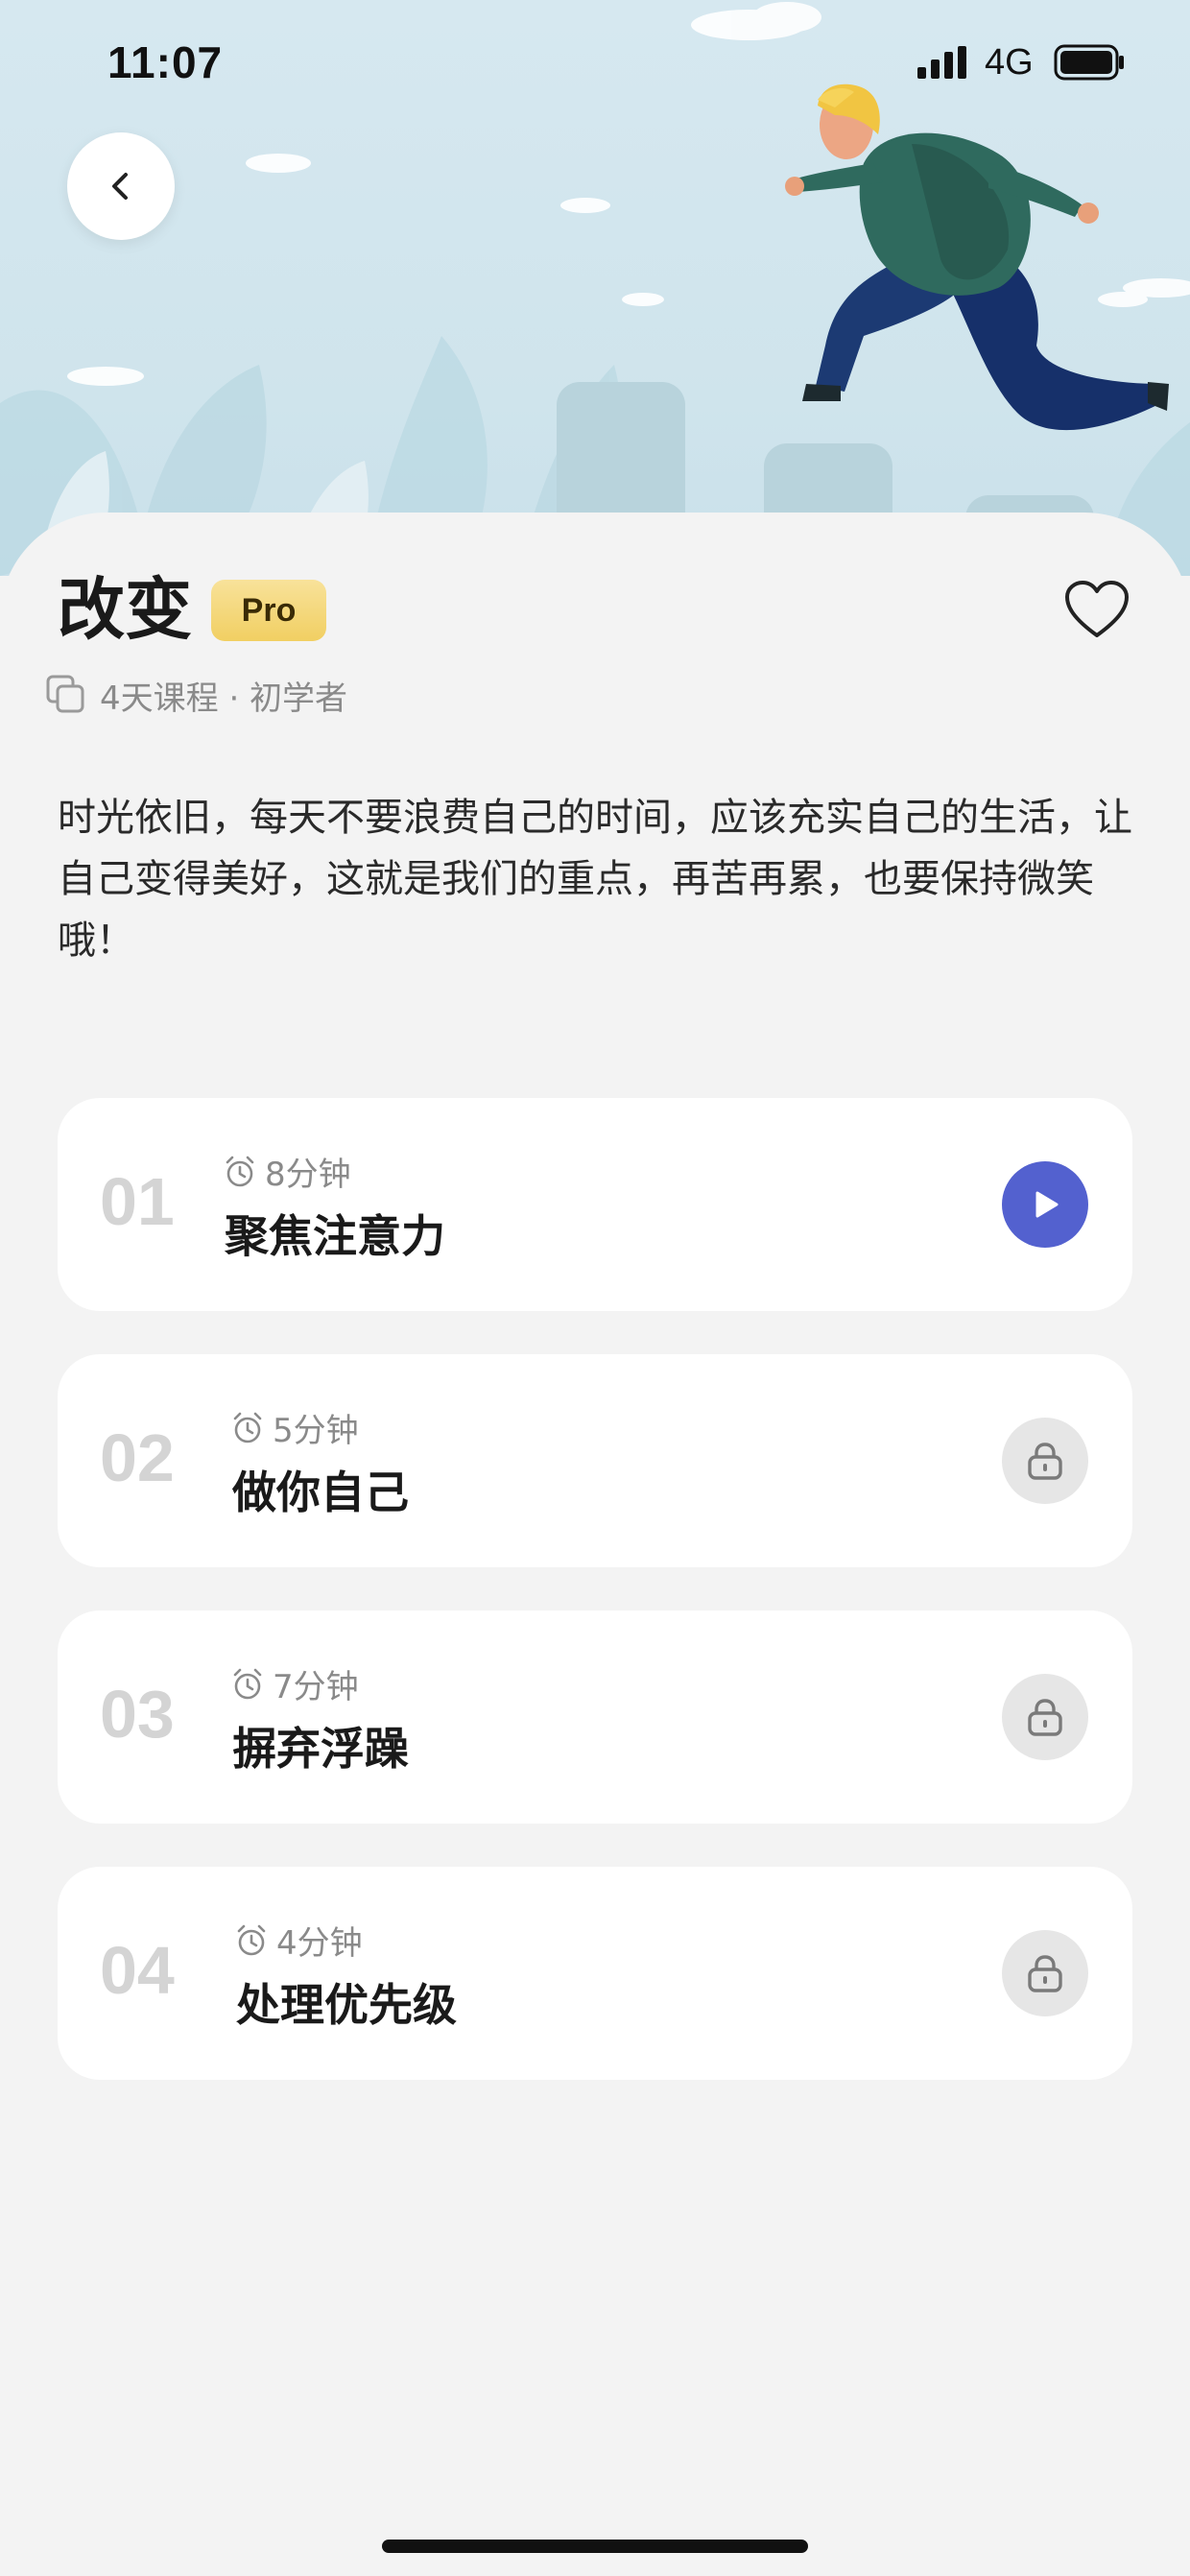 This screenshot has height=2576, width=1190. I want to click on network-label: 4G, so click(1009, 62).